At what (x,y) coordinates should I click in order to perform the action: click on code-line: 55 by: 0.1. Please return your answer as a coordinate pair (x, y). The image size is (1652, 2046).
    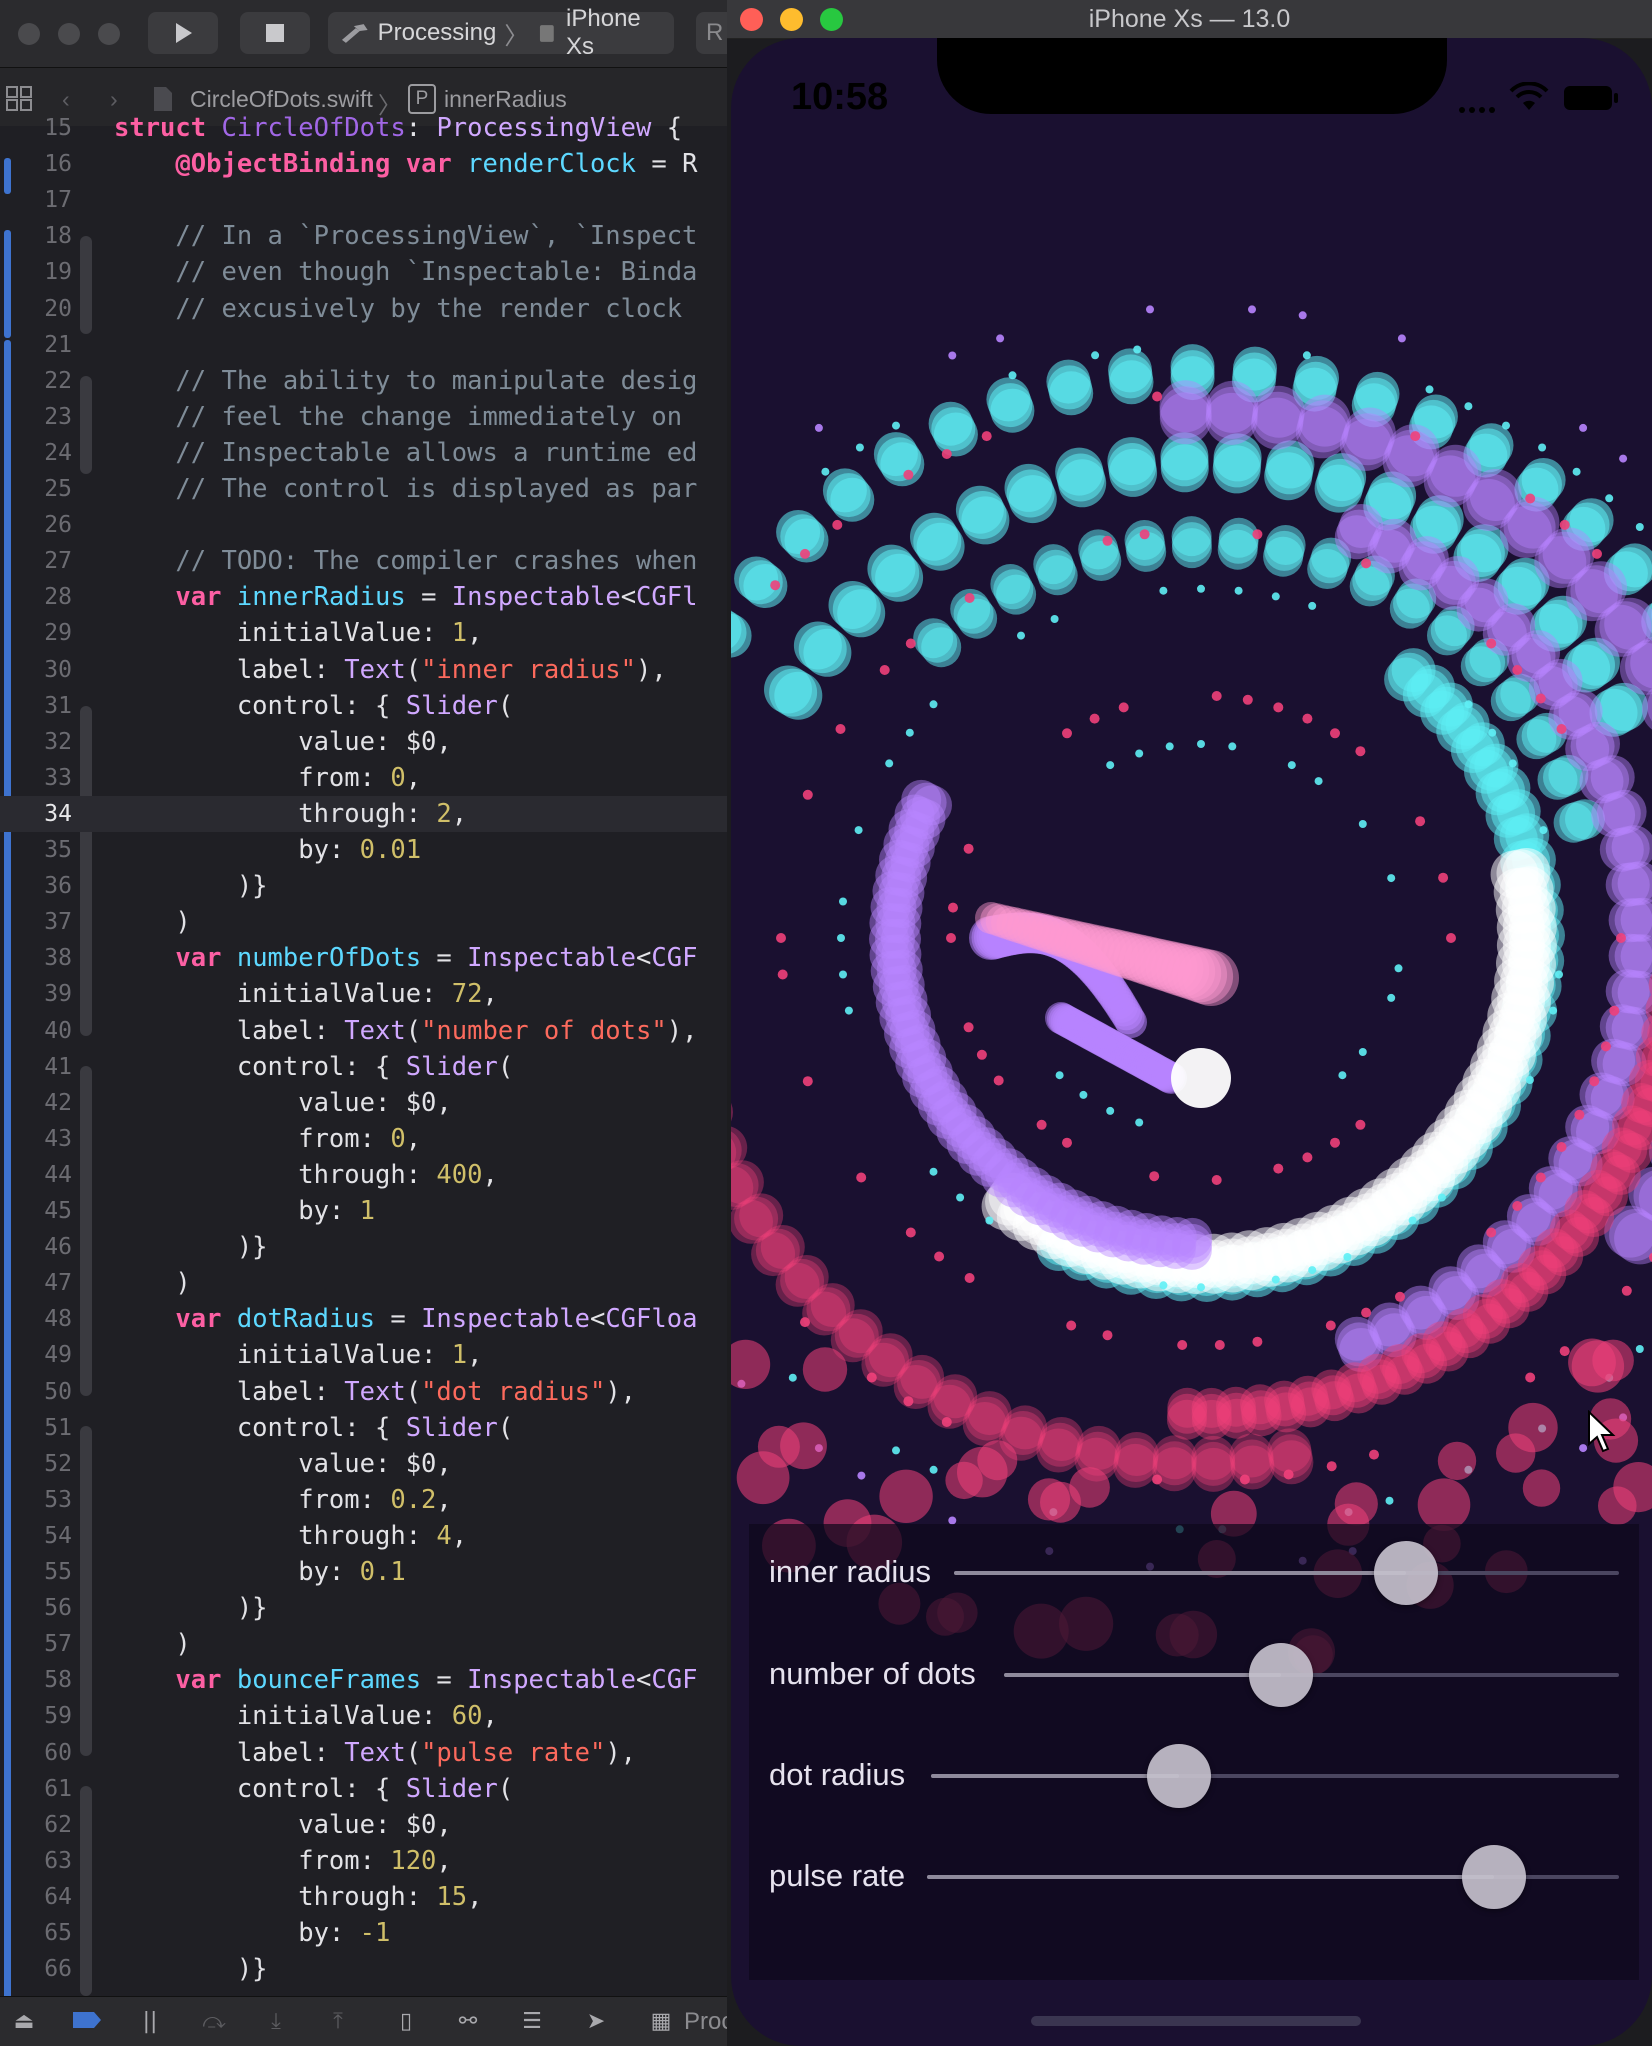
    Looking at the image, I should click on (363, 1572).